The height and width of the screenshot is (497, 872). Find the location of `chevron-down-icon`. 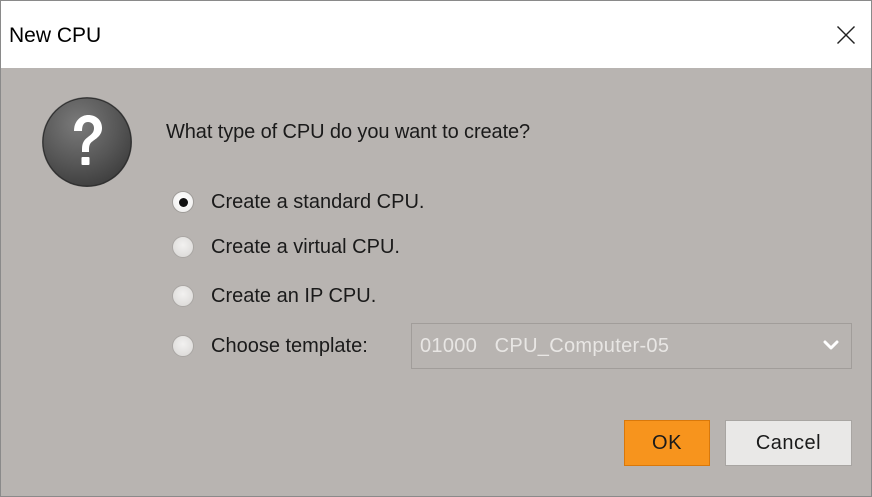

chevron-down-icon is located at coordinates (831, 345).